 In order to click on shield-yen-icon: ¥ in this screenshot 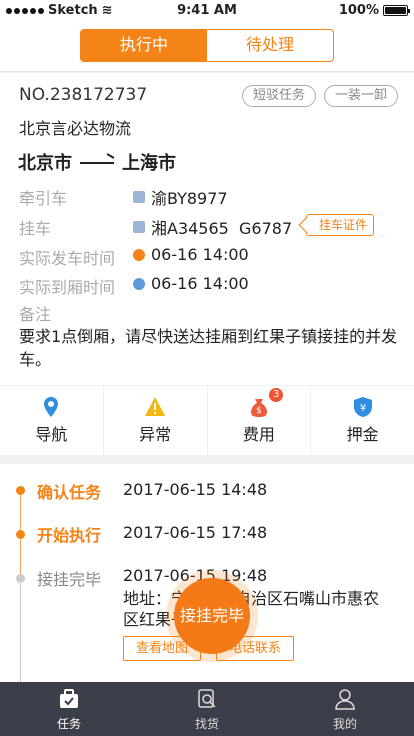, I will do `click(362, 407)`.